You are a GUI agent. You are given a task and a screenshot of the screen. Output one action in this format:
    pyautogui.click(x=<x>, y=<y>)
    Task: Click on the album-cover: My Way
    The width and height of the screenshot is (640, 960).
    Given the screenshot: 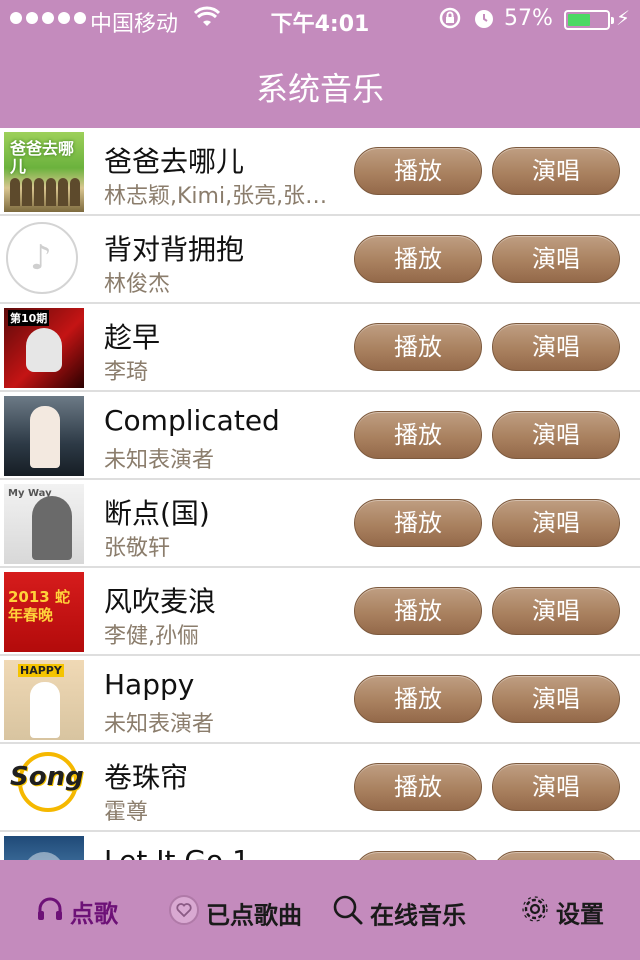 What is the action you would take?
    pyautogui.click(x=44, y=524)
    